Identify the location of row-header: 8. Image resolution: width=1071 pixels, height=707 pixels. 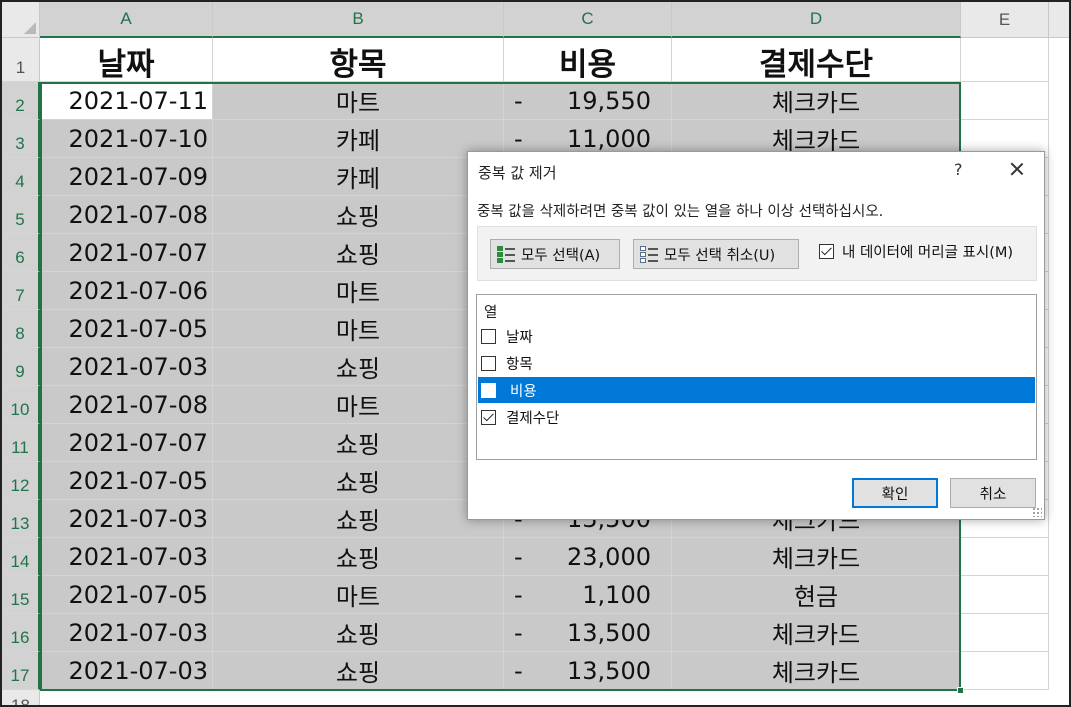
(21, 329).